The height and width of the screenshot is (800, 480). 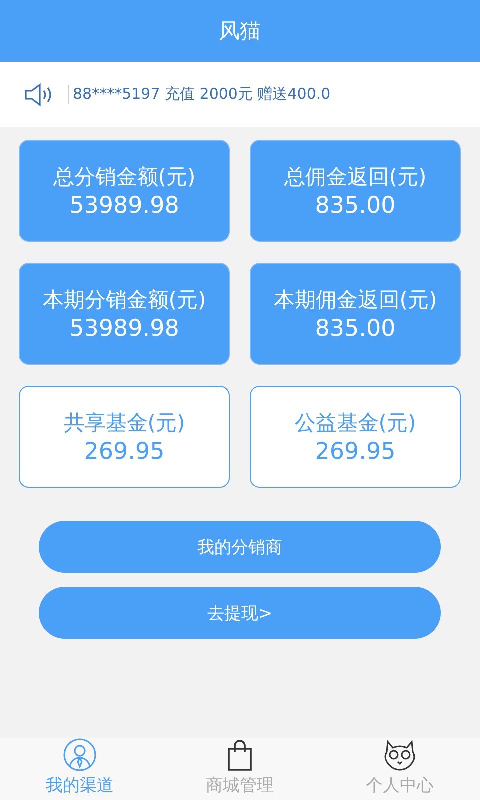 What do you see at coordinates (124, 300) in the screenshot?
I see `stat-label: 本期分销金额(元)` at bounding box center [124, 300].